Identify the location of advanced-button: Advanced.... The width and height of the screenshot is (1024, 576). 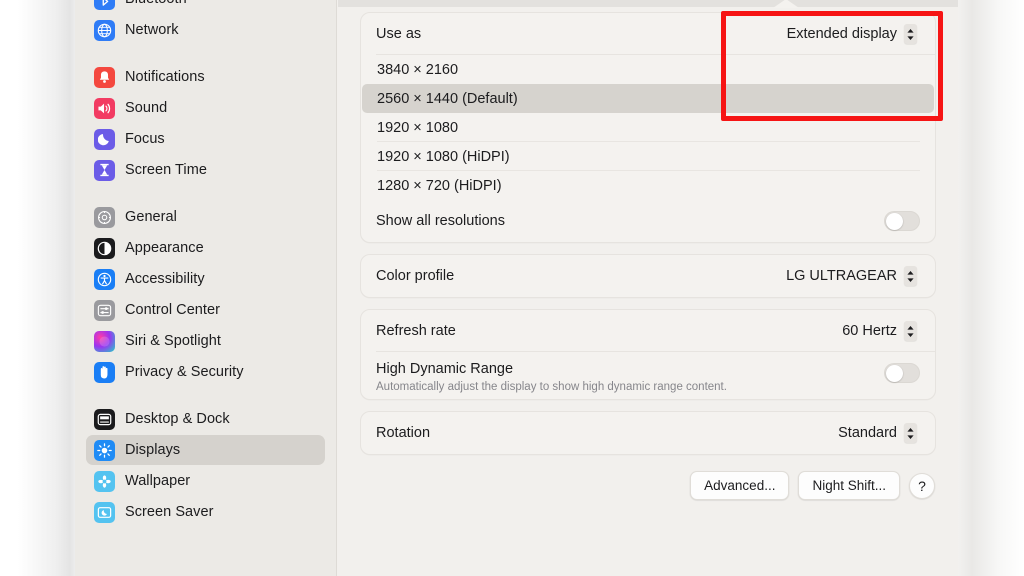
(740, 485).